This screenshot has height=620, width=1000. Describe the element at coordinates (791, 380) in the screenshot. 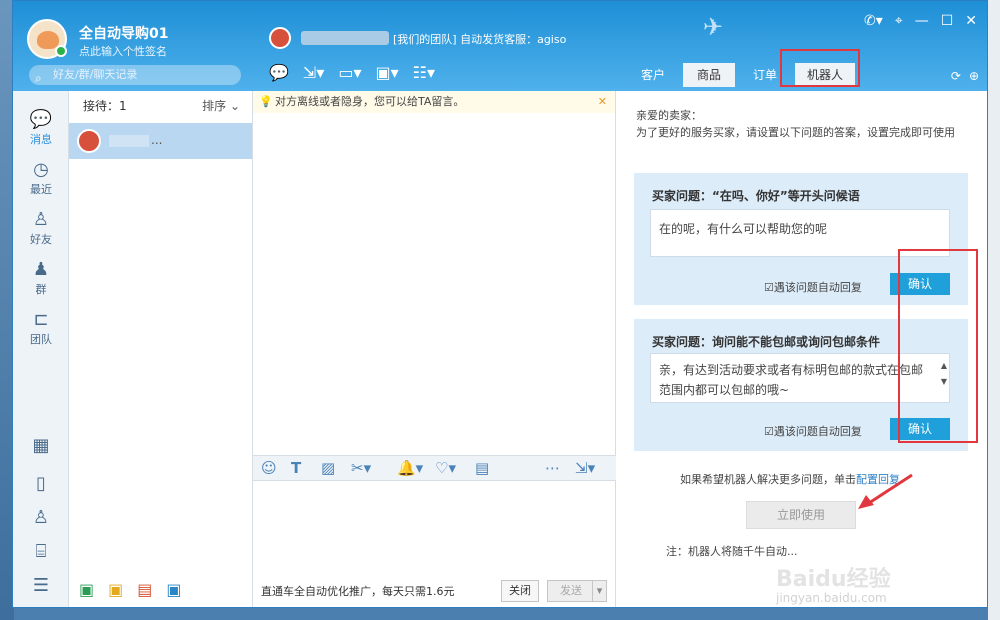

I see `answer-text: 亲，有达到活动要求或者有标明包邮的款式在包邮范围内都可以包邮的哦~` at that location.